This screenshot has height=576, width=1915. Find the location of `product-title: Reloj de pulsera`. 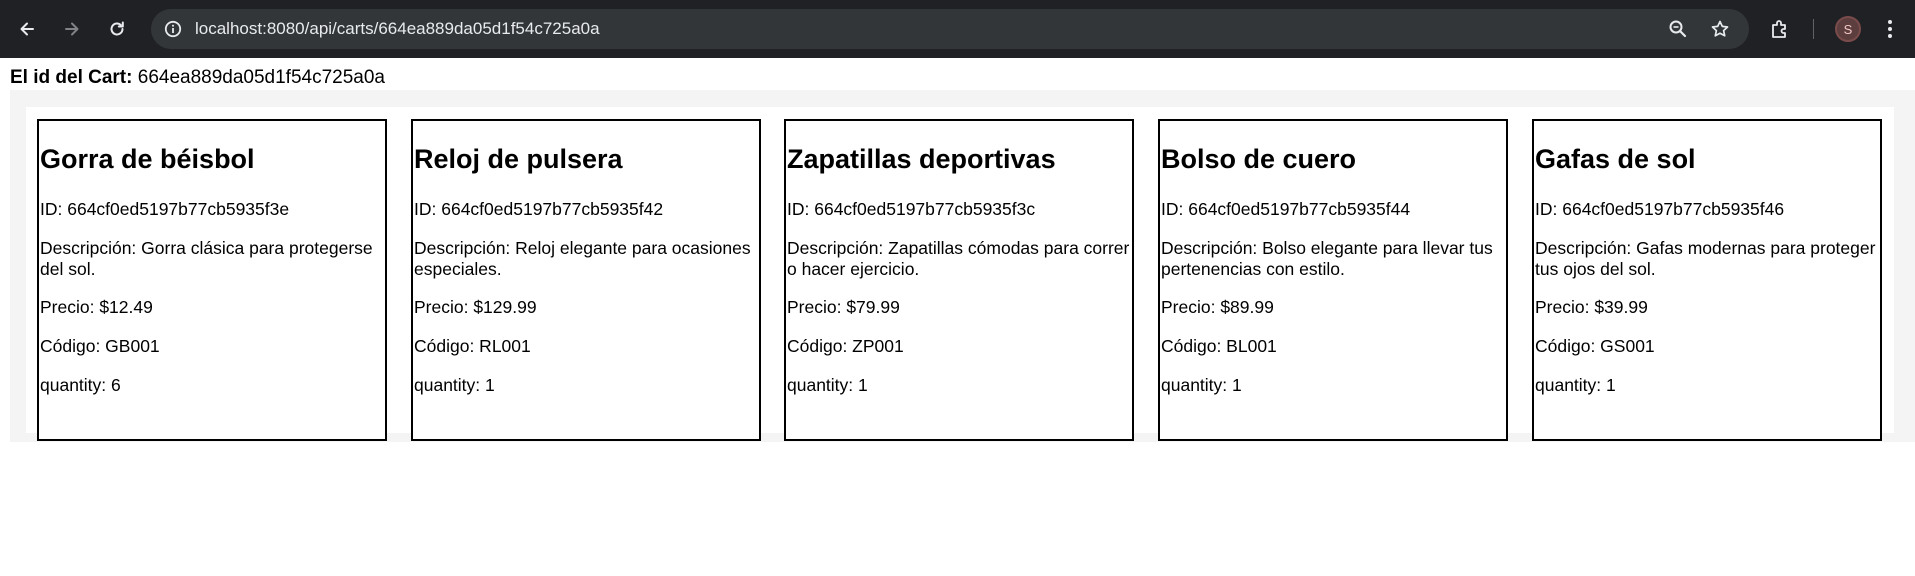

product-title: Reloj de pulsera is located at coordinates (518, 159).